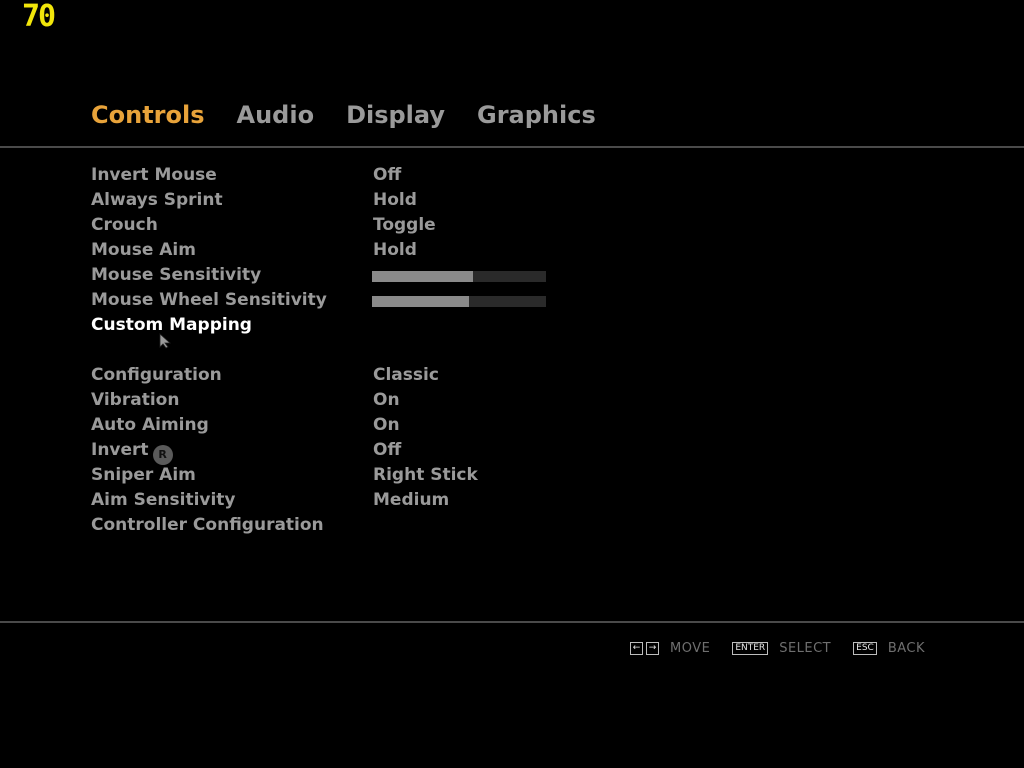 The width and height of the screenshot is (1024, 768). What do you see at coordinates (148, 115) in the screenshot?
I see `tab-controls: Controls` at bounding box center [148, 115].